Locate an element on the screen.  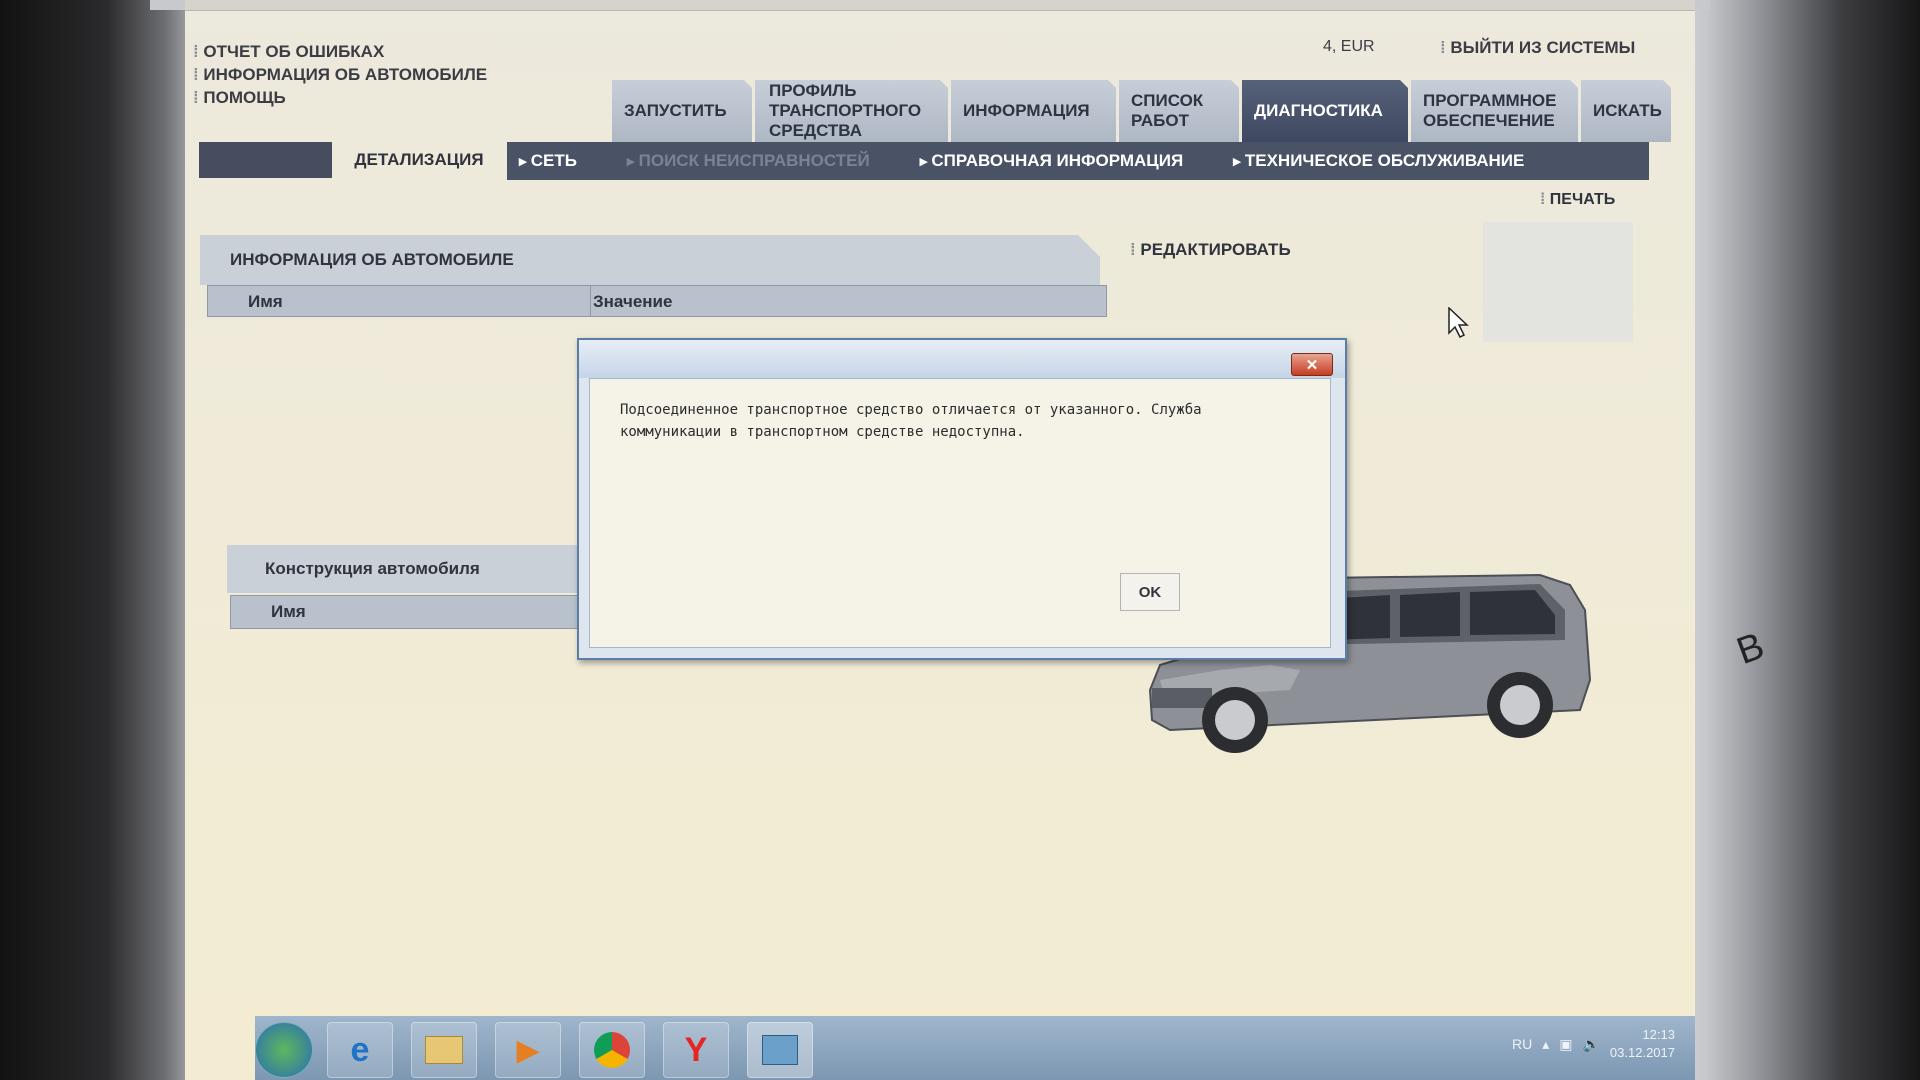
file-explorer-icon is located at coordinates (444, 1050).